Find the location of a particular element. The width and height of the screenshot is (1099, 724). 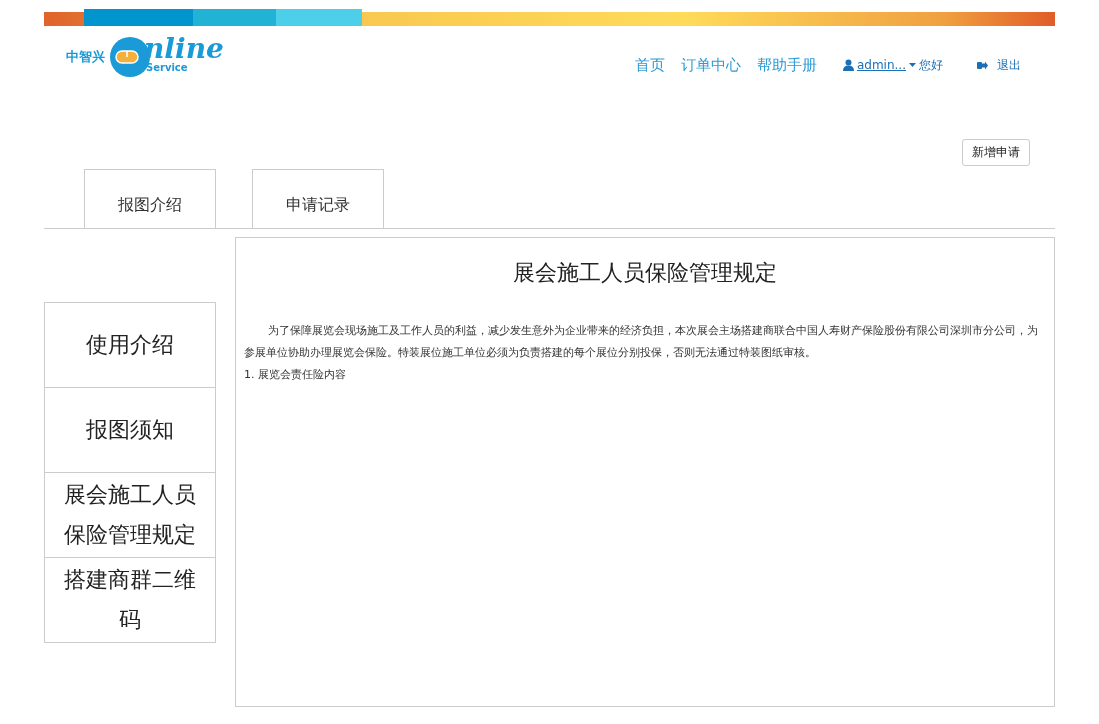

logout-icon is located at coordinates (982, 65).